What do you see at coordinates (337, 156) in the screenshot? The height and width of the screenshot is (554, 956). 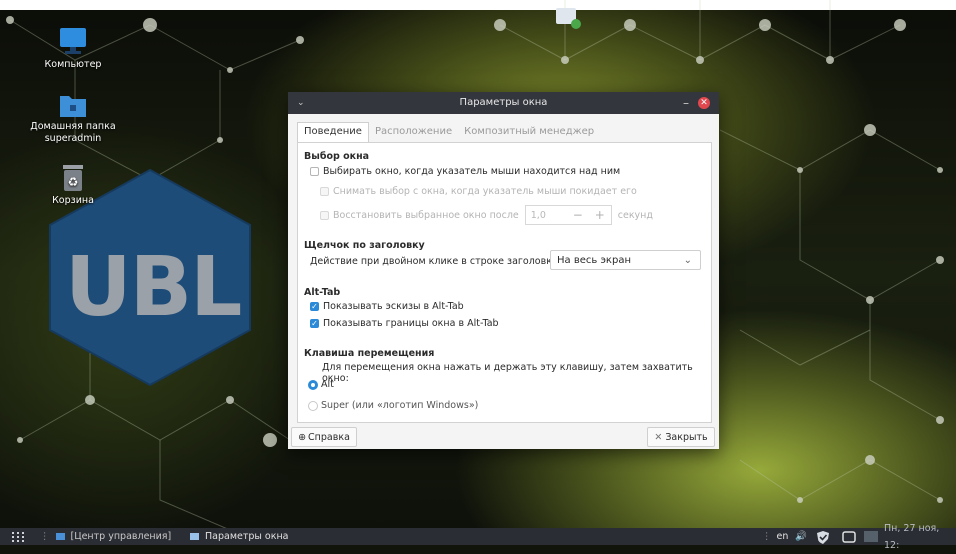 I see `section-title-focus: Выбор окна` at bounding box center [337, 156].